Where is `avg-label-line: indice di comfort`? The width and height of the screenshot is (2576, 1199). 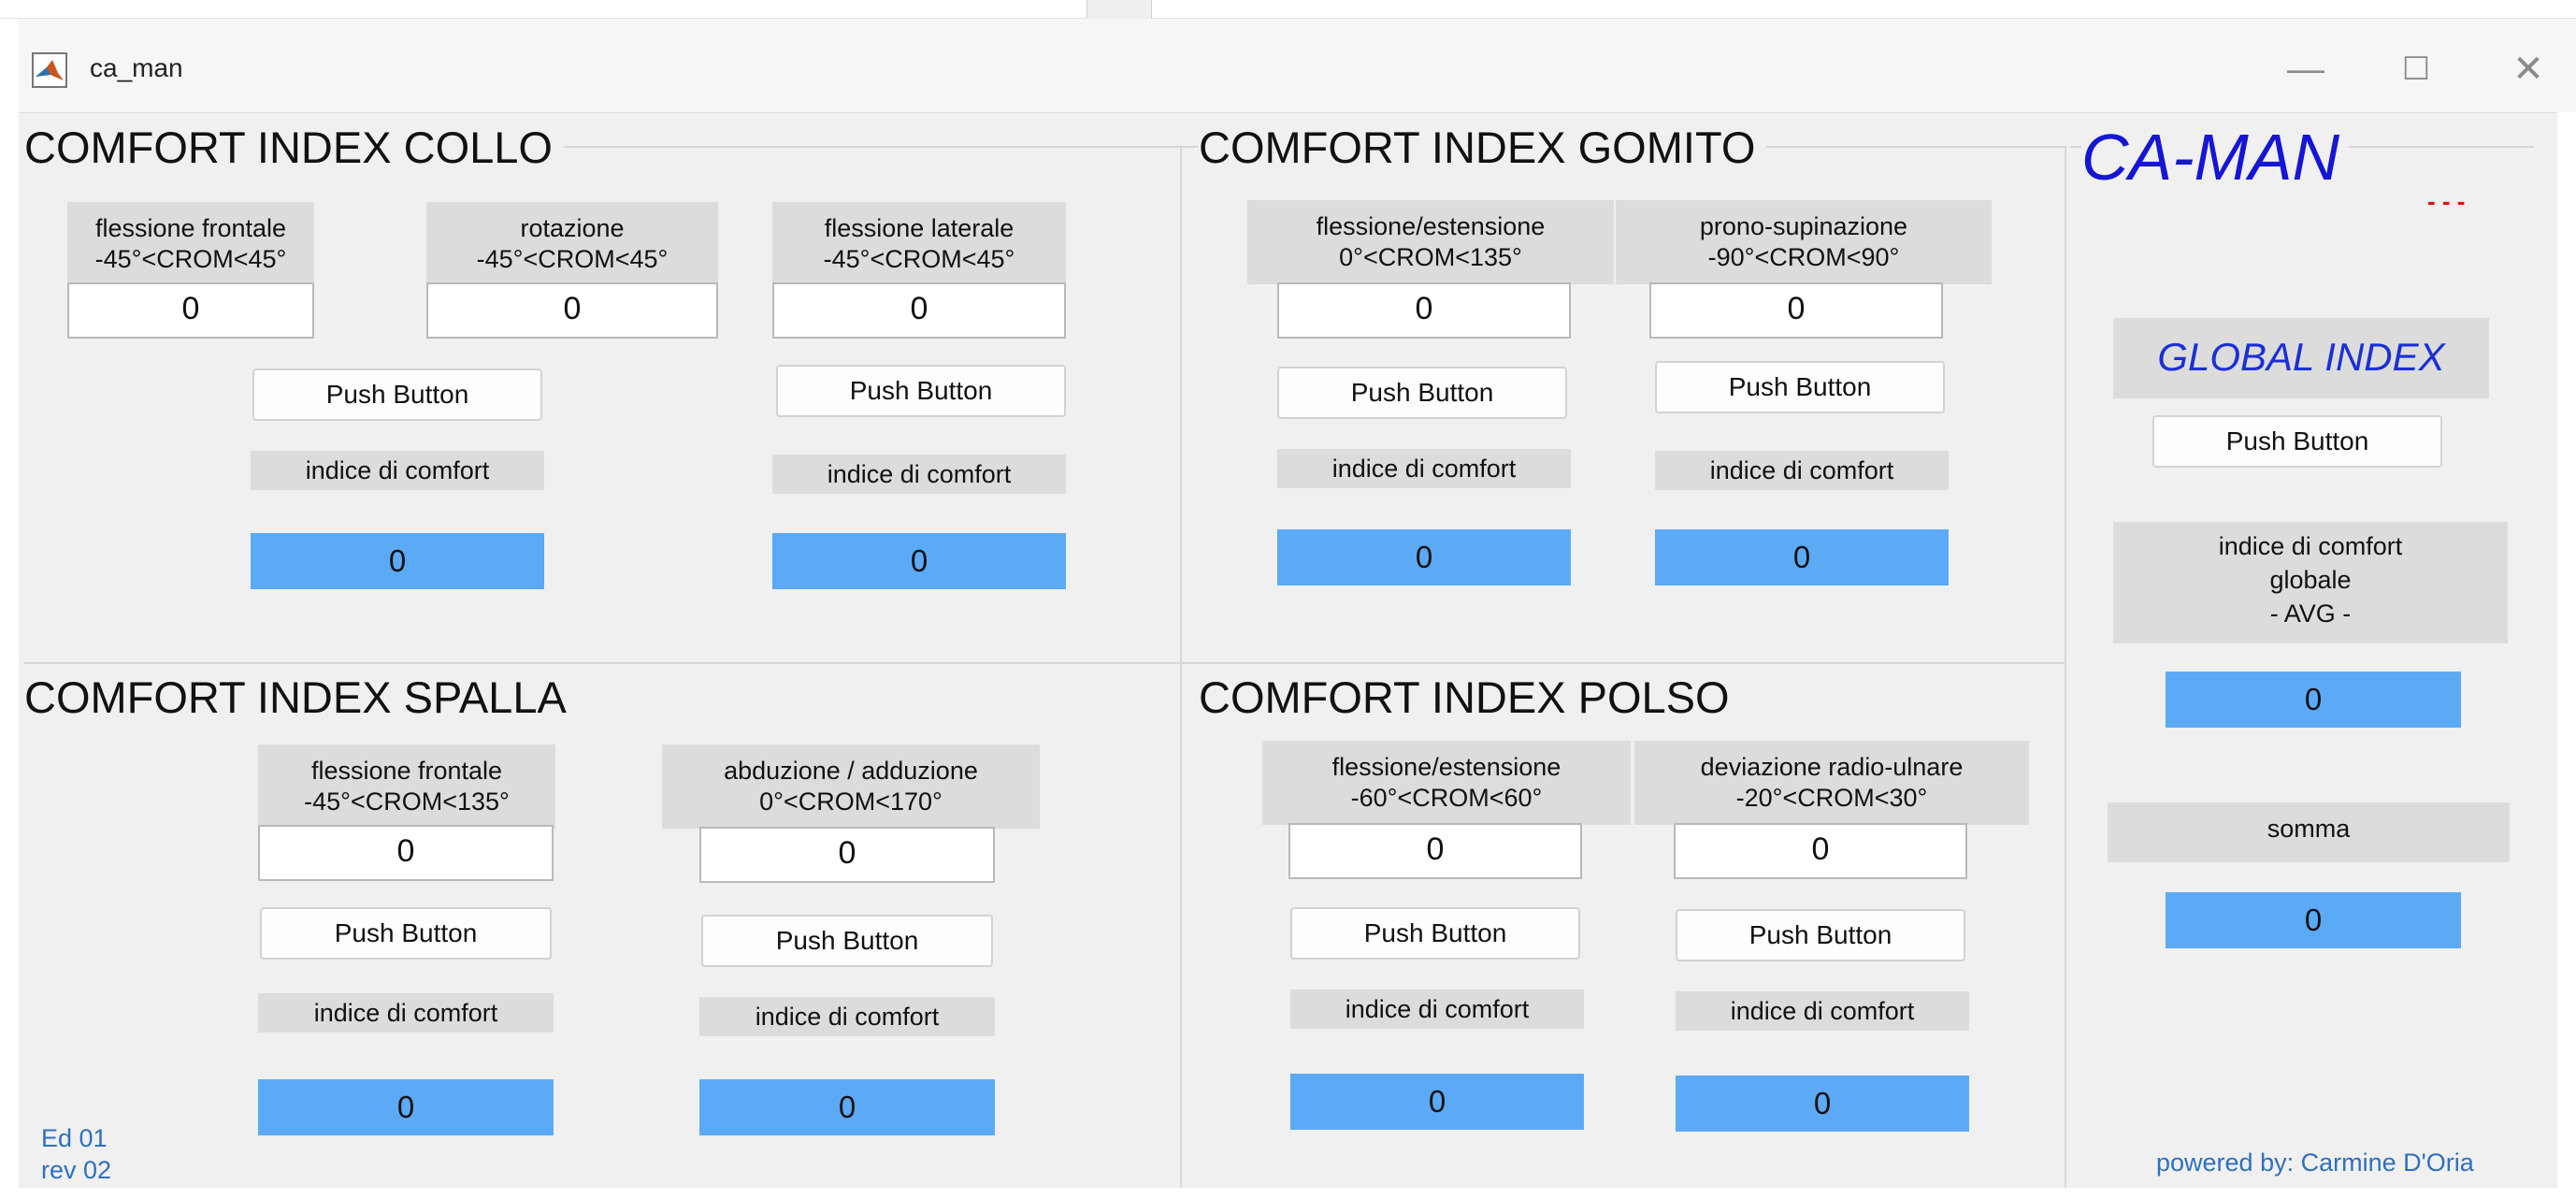 avg-label-line: indice di comfort is located at coordinates (2311, 546).